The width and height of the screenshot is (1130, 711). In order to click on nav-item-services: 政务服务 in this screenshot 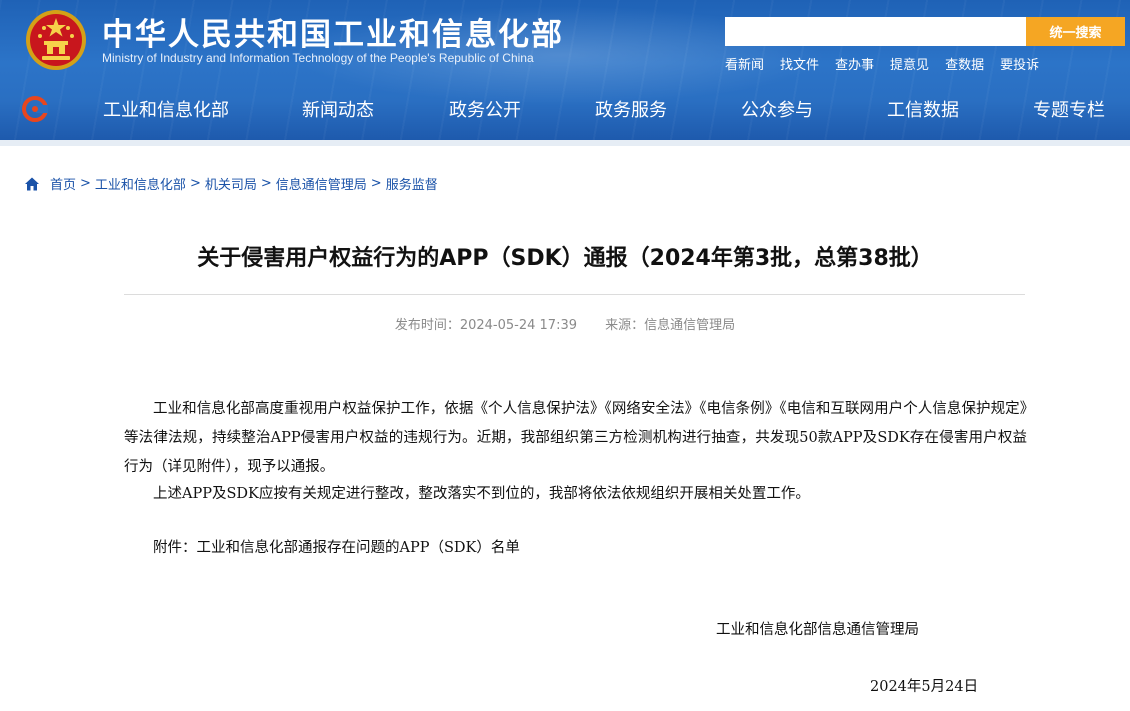, I will do `click(631, 109)`.